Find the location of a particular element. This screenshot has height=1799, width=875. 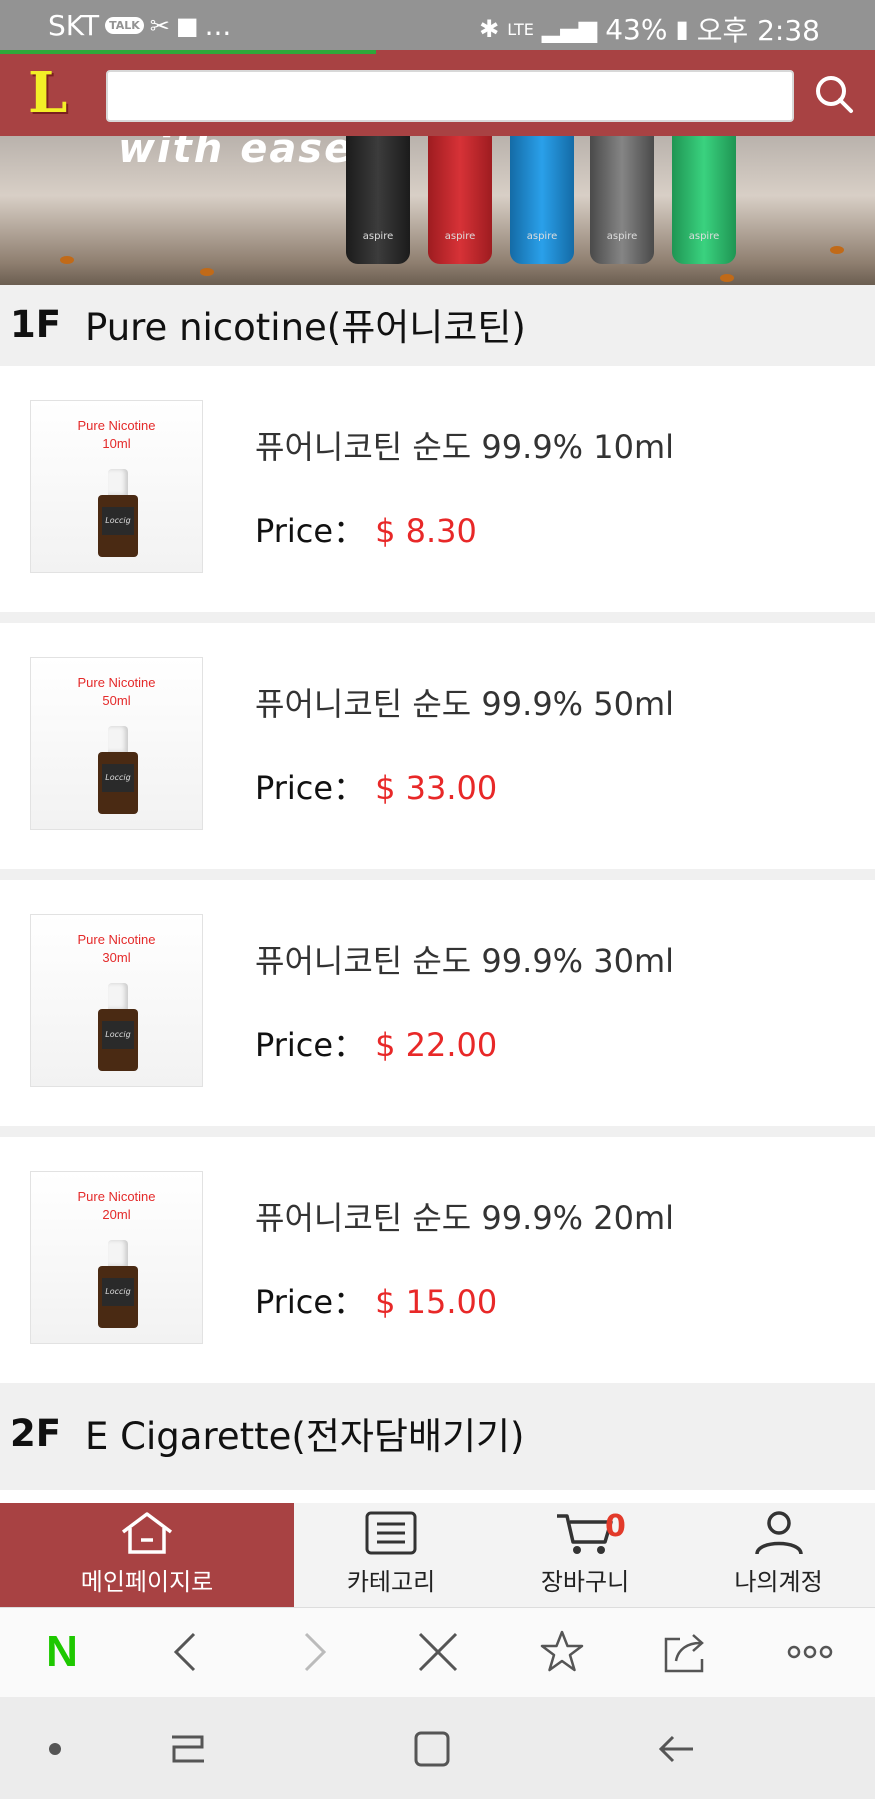

search-input is located at coordinates (450, 96).